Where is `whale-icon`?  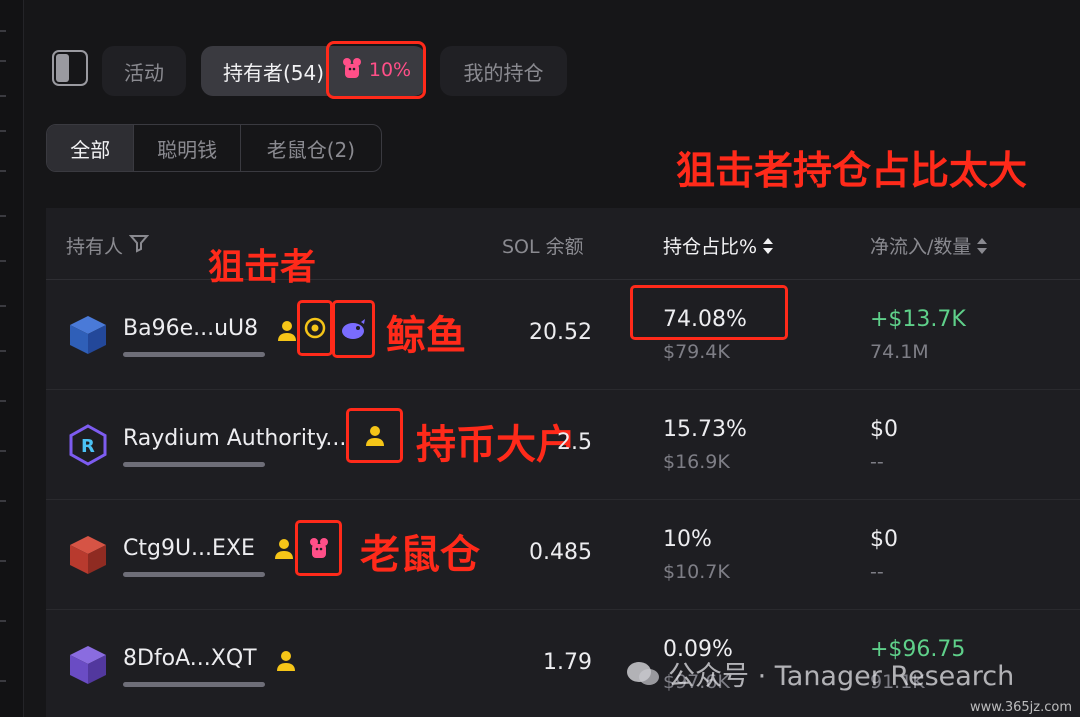 whale-icon is located at coordinates (353, 329).